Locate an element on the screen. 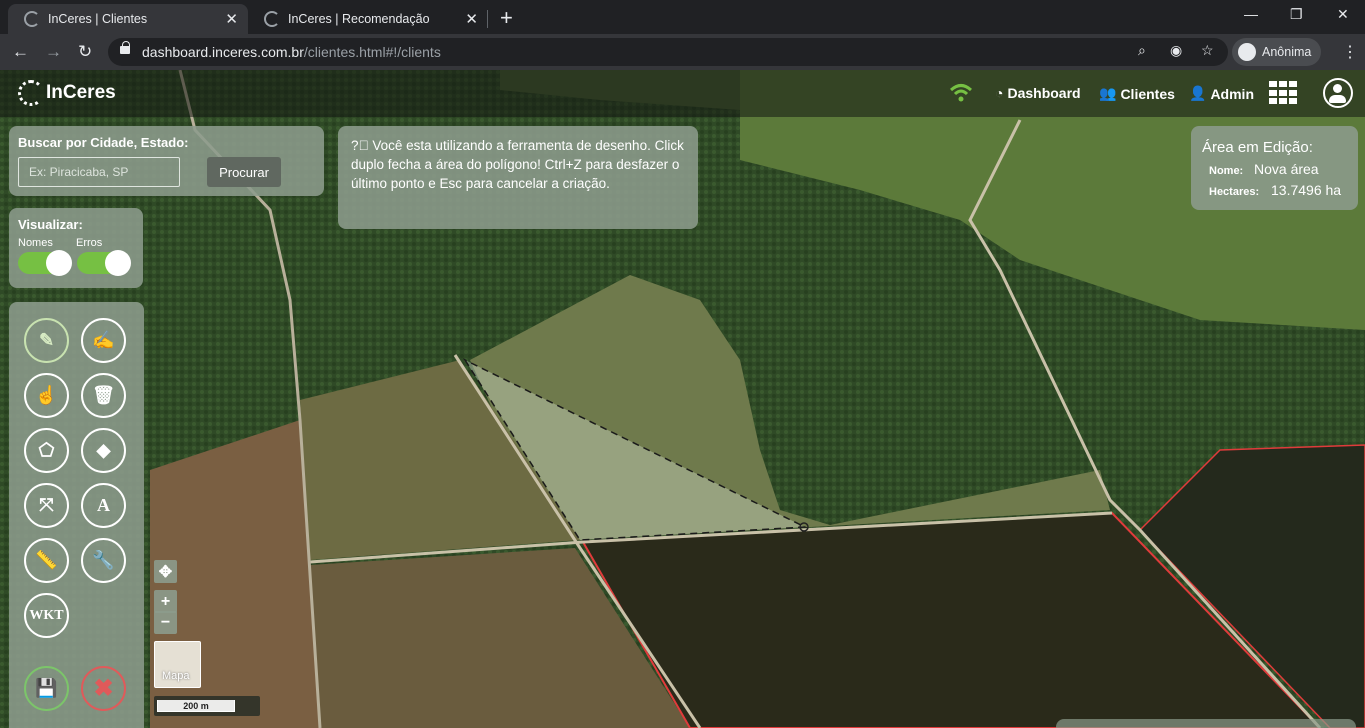 Image resolution: width=1365 pixels, height=728 pixels. polygon-shape-button: ◆ is located at coordinates (103, 450).